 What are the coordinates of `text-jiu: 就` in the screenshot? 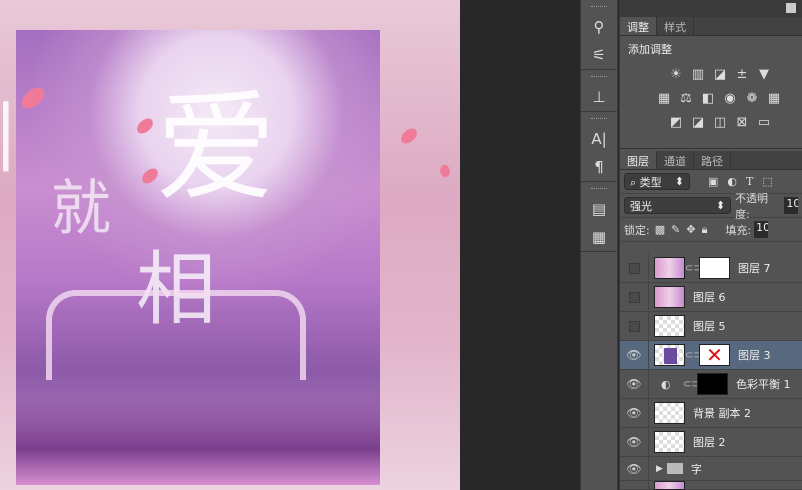 It's located at (81, 209).